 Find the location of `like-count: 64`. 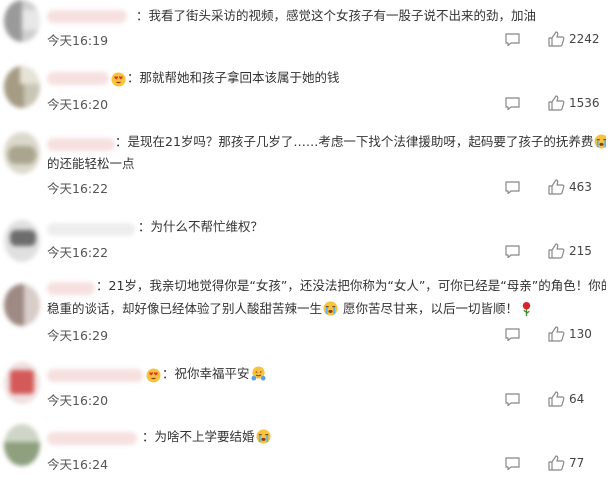

like-count: 64 is located at coordinates (577, 399).